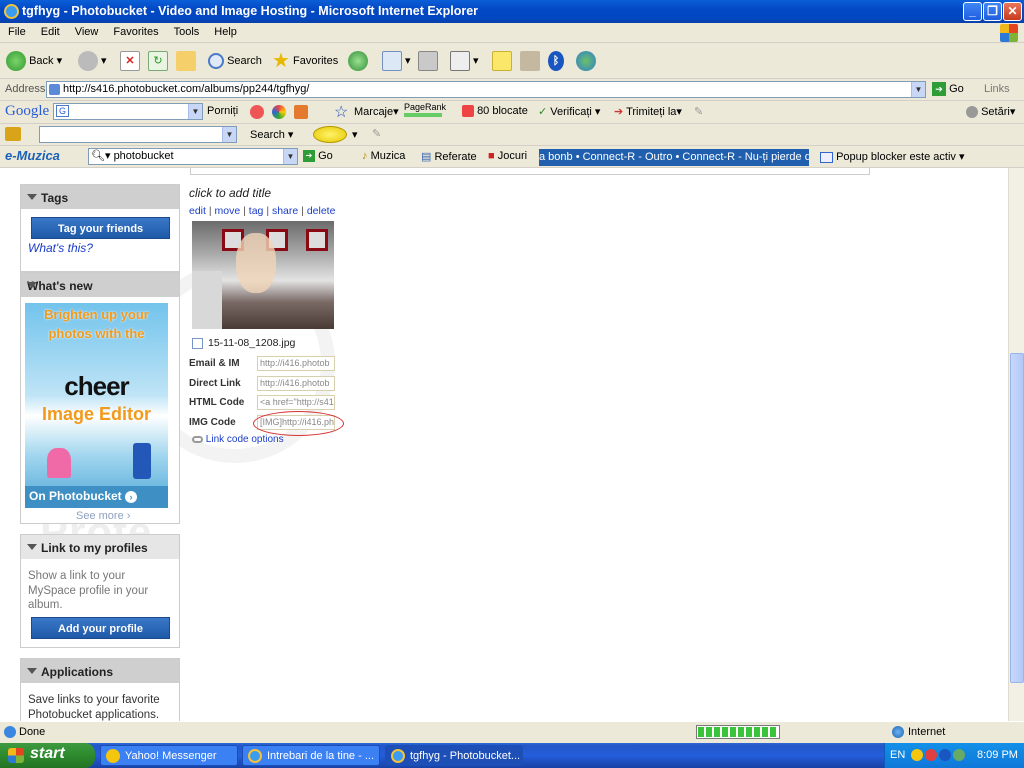  What do you see at coordinates (398, 756) in the screenshot?
I see `ie-icon` at bounding box center [398, 756].